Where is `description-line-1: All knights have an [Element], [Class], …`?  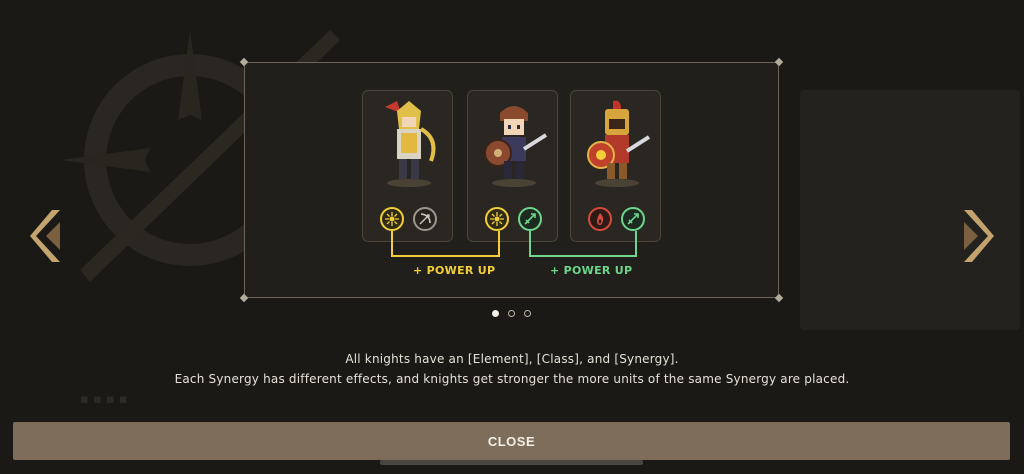
description-line-1: All knights have an [Element], [Class], … is located at coordinates (512, 359).